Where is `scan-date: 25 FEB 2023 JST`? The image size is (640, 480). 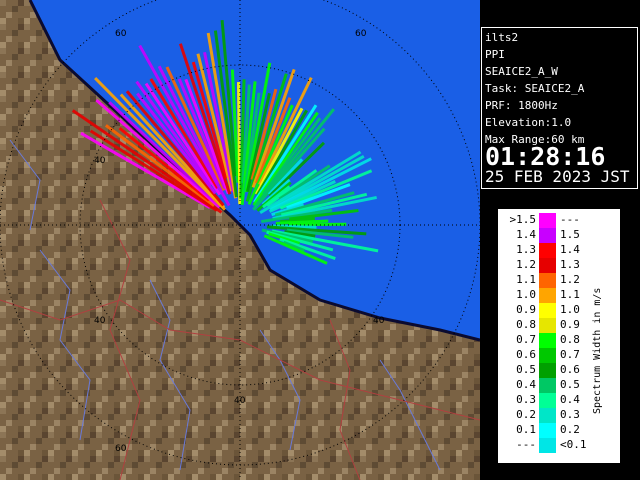
scan-date: 25 FEB 2023 JST is located at coordinates (557, 176).